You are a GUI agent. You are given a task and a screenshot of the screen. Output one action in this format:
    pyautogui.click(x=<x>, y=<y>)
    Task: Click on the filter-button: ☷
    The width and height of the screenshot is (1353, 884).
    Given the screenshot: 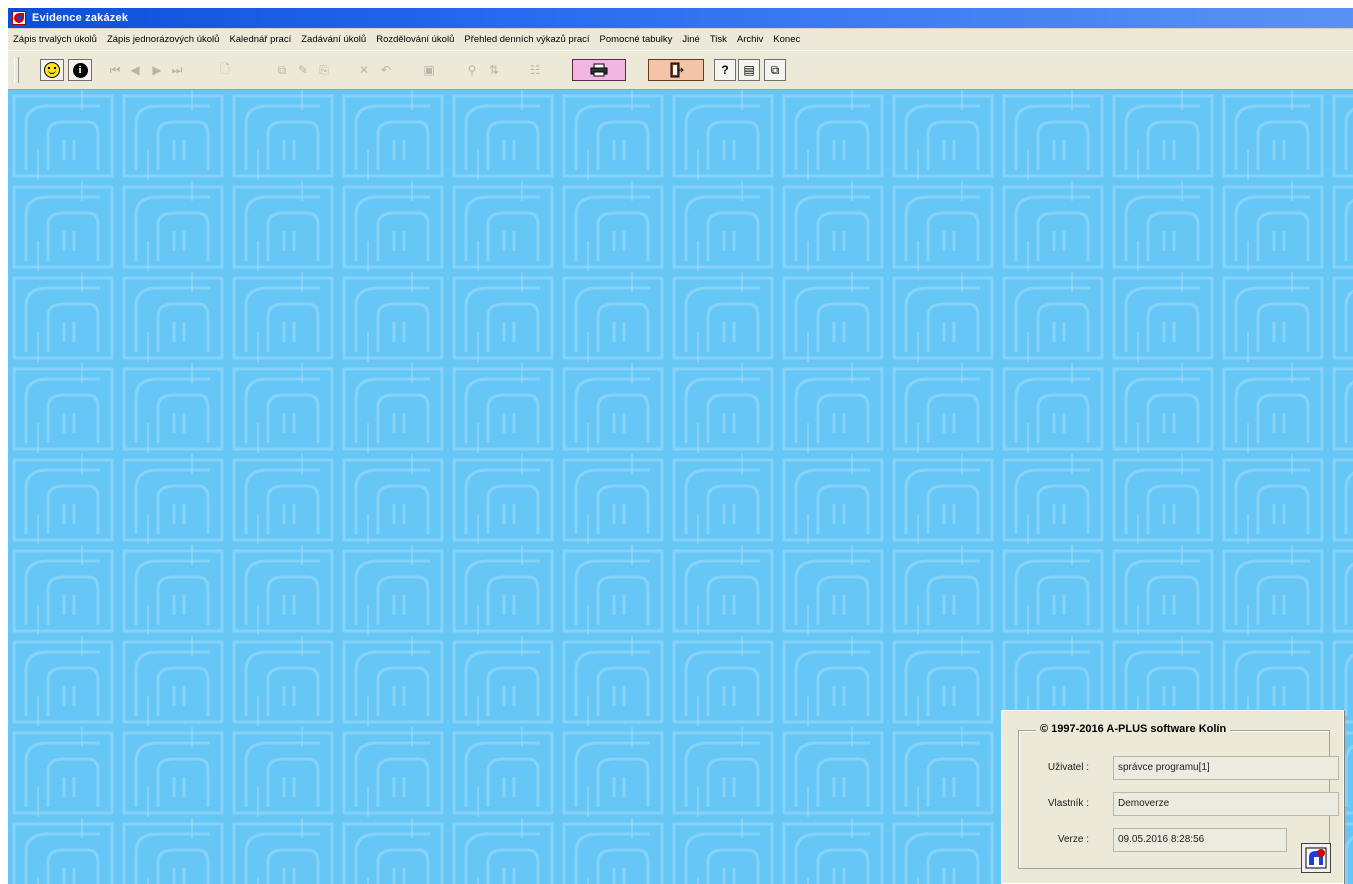 What is the action you would take?
    pyautogui.click(x=535, y=70)
    